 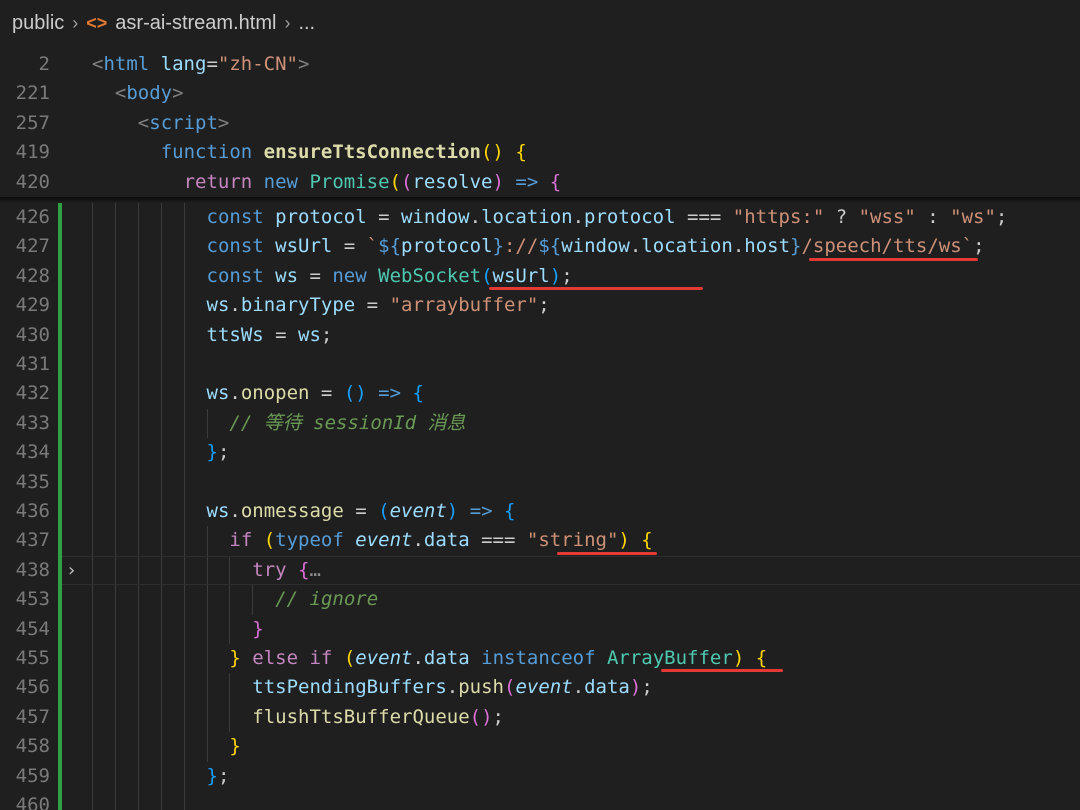 I want to click on code-text: ttsWs = ws;, so click(x=270, y=335).